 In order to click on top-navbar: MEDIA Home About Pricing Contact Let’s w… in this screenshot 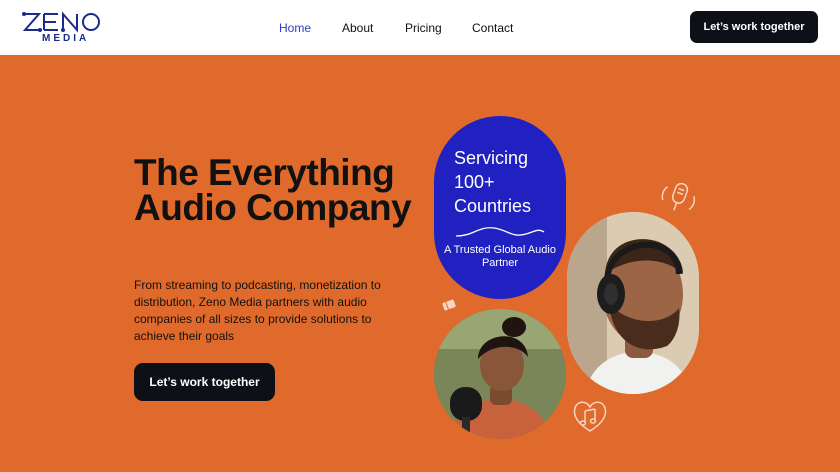, I will do `click(420, 27)`.